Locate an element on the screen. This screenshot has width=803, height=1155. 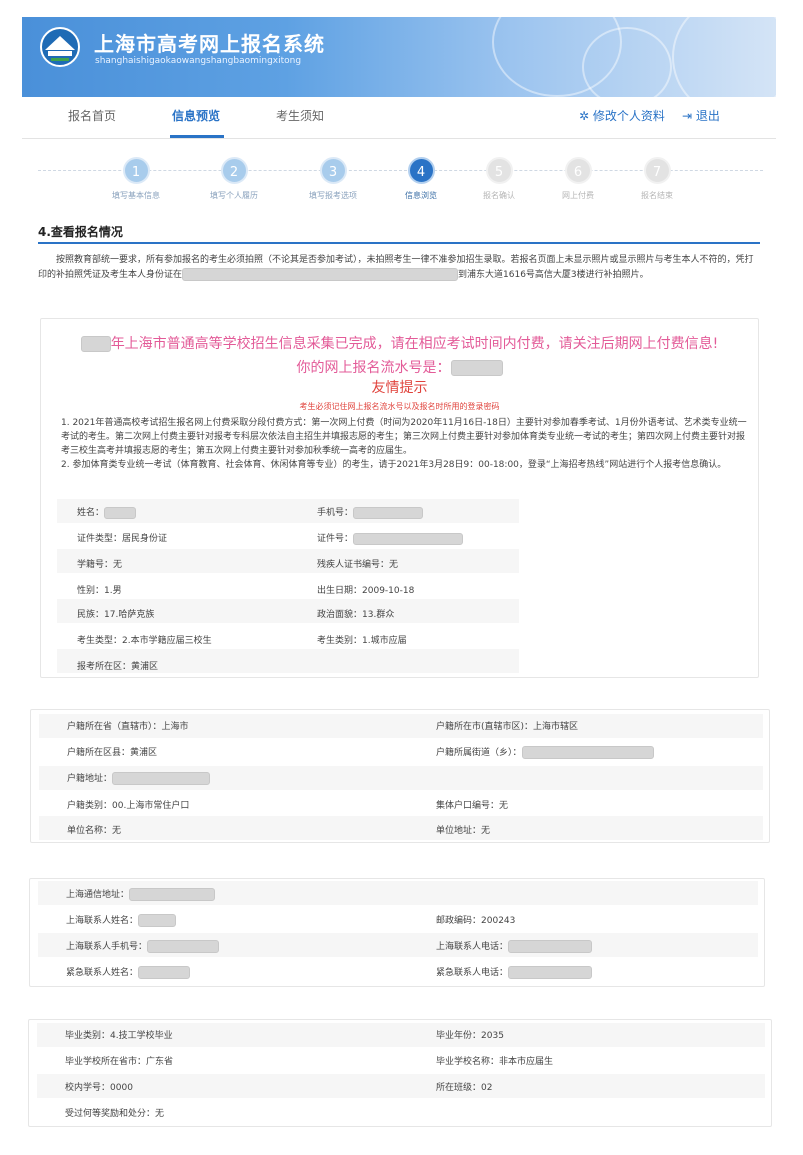
field-value: 非本市应届生 is located at coordinates (526, 1062).